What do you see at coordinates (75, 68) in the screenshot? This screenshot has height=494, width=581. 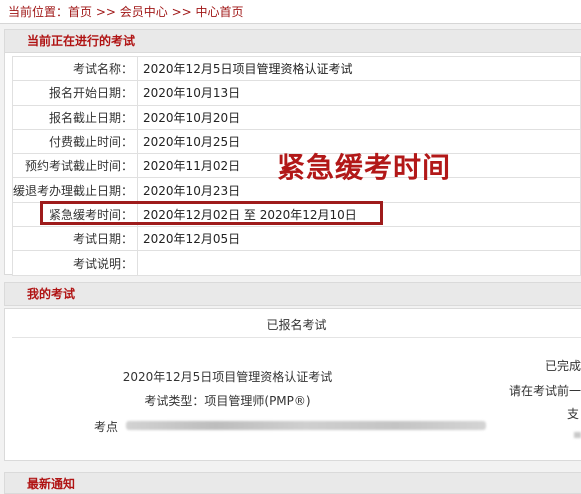 I see `exam-name-label: 考试名称：` at bounding box center [75, 68].